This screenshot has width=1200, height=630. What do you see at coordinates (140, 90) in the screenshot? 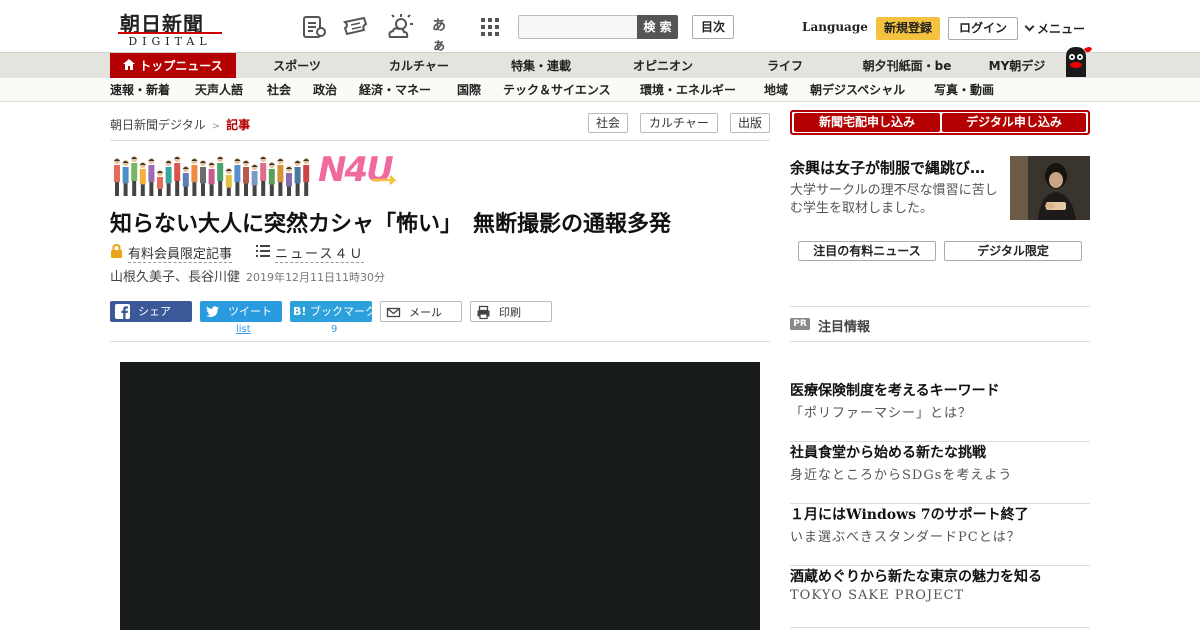
I see `nav2-breaking: 速報・新着` at bounding box center [140, 90].